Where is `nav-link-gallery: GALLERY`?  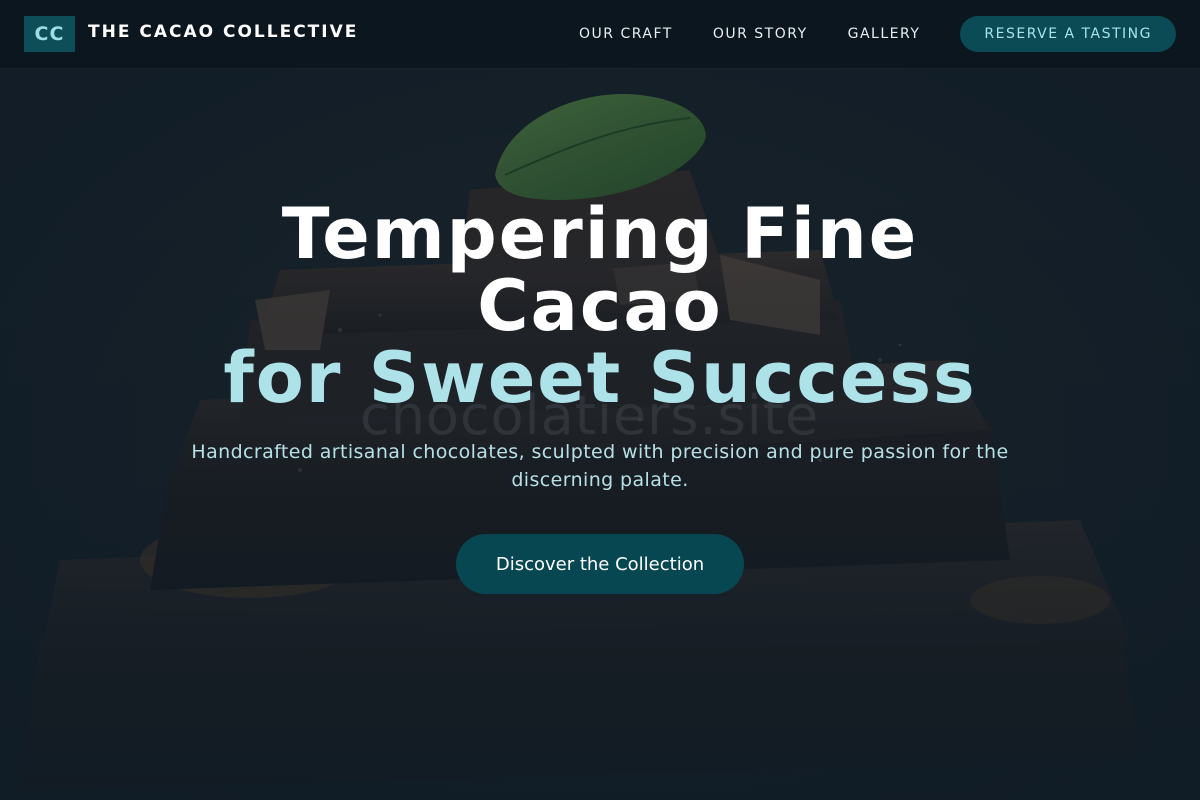 nav-link-gallery: GALLERY is located at coordinates (884, 34).